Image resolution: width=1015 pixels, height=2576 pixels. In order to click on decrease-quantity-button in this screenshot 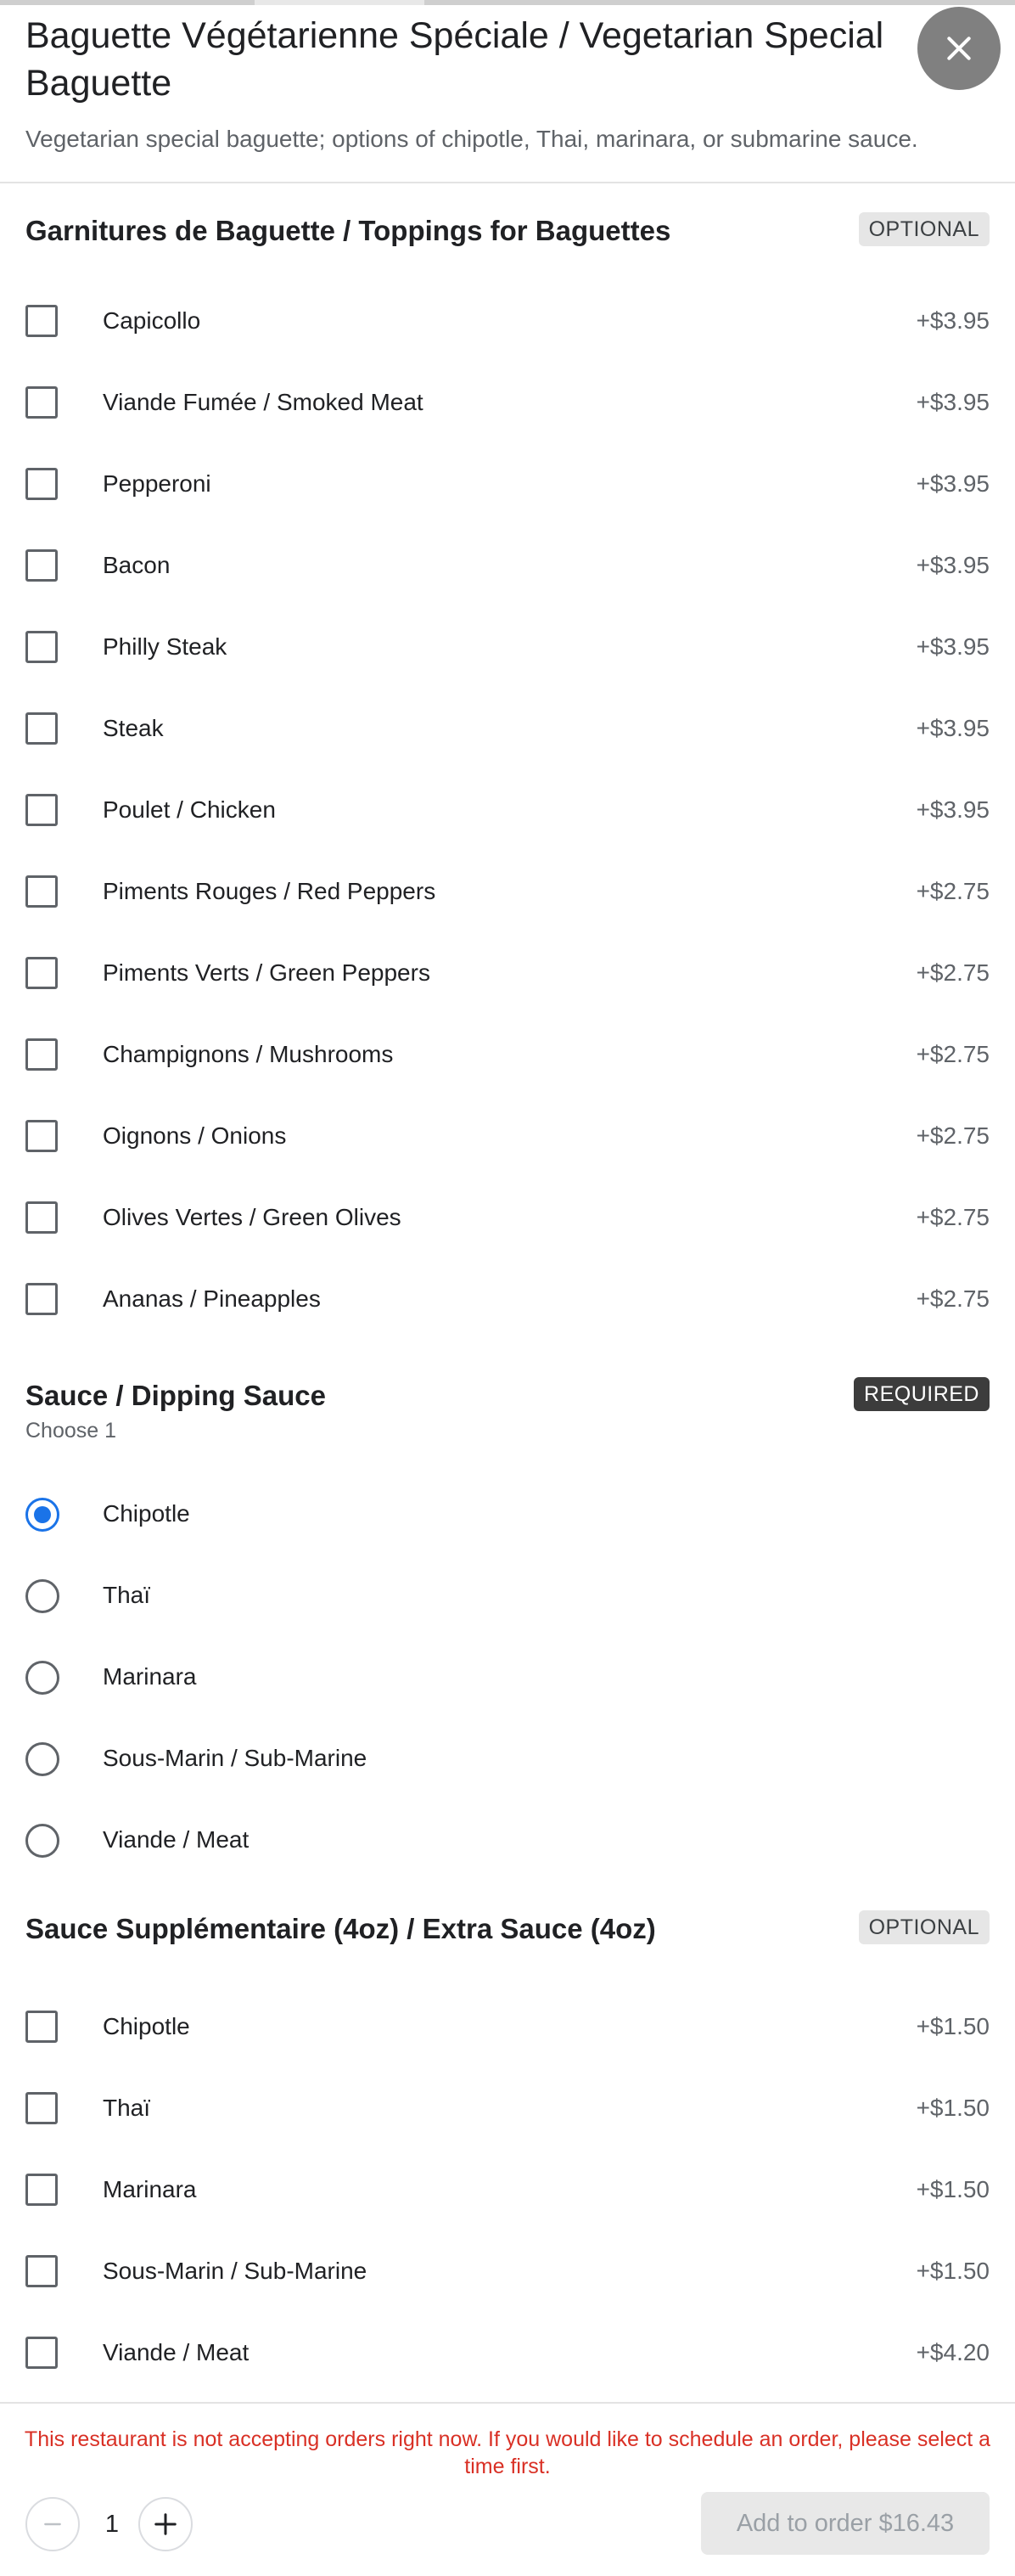, I will do `click(53, 2524)`.